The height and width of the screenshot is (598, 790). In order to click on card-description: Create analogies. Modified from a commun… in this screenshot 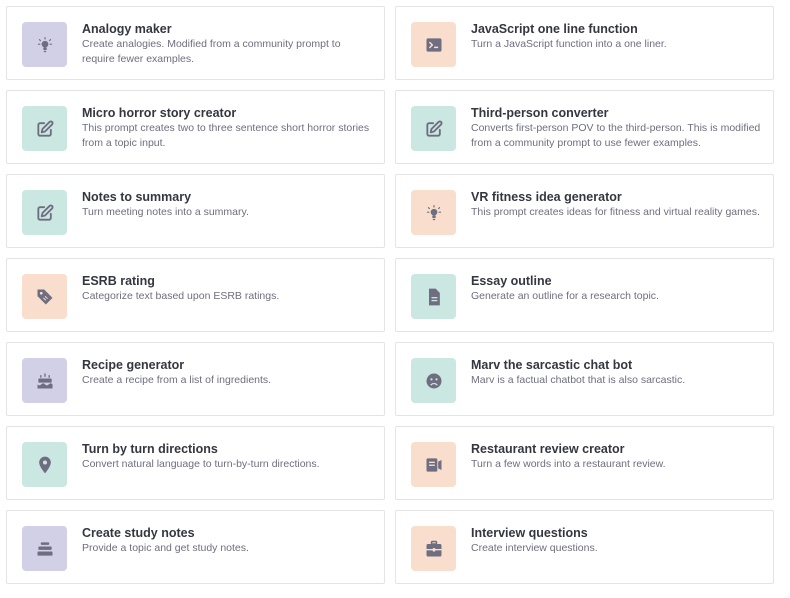, I will do `click(211, 51)`.